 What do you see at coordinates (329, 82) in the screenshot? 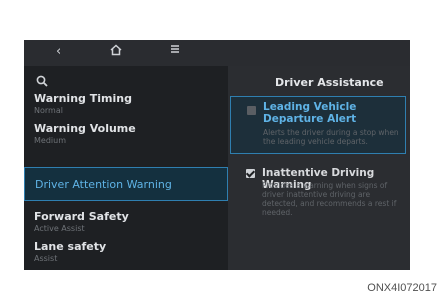
I see `panel-title: Driver Assistance` at bounding box center [329, 82].